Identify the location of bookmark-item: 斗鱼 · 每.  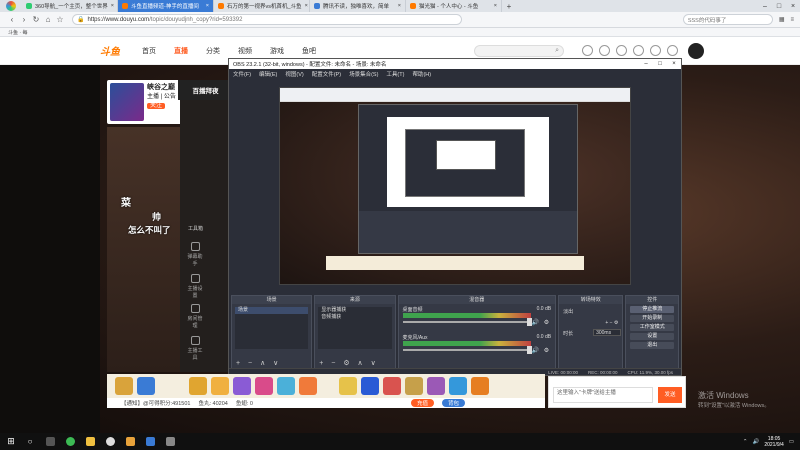
(17, 32).